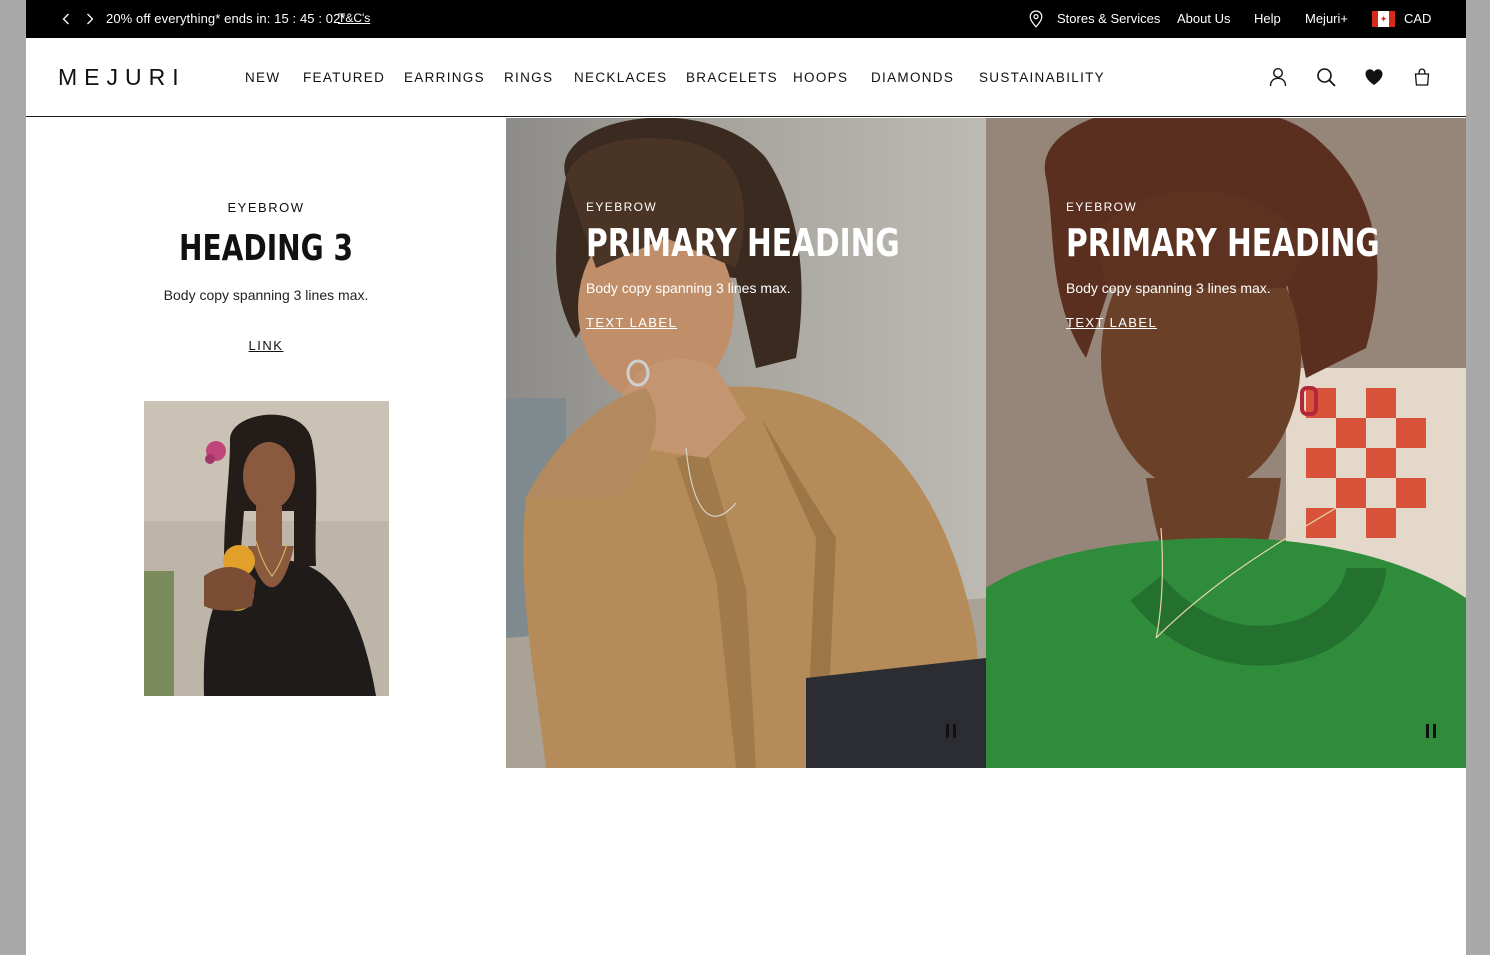  Describe the element at coordinates (620, 77) in the screenshot. I see `nav-necklaces: NECKLACES` at that location.